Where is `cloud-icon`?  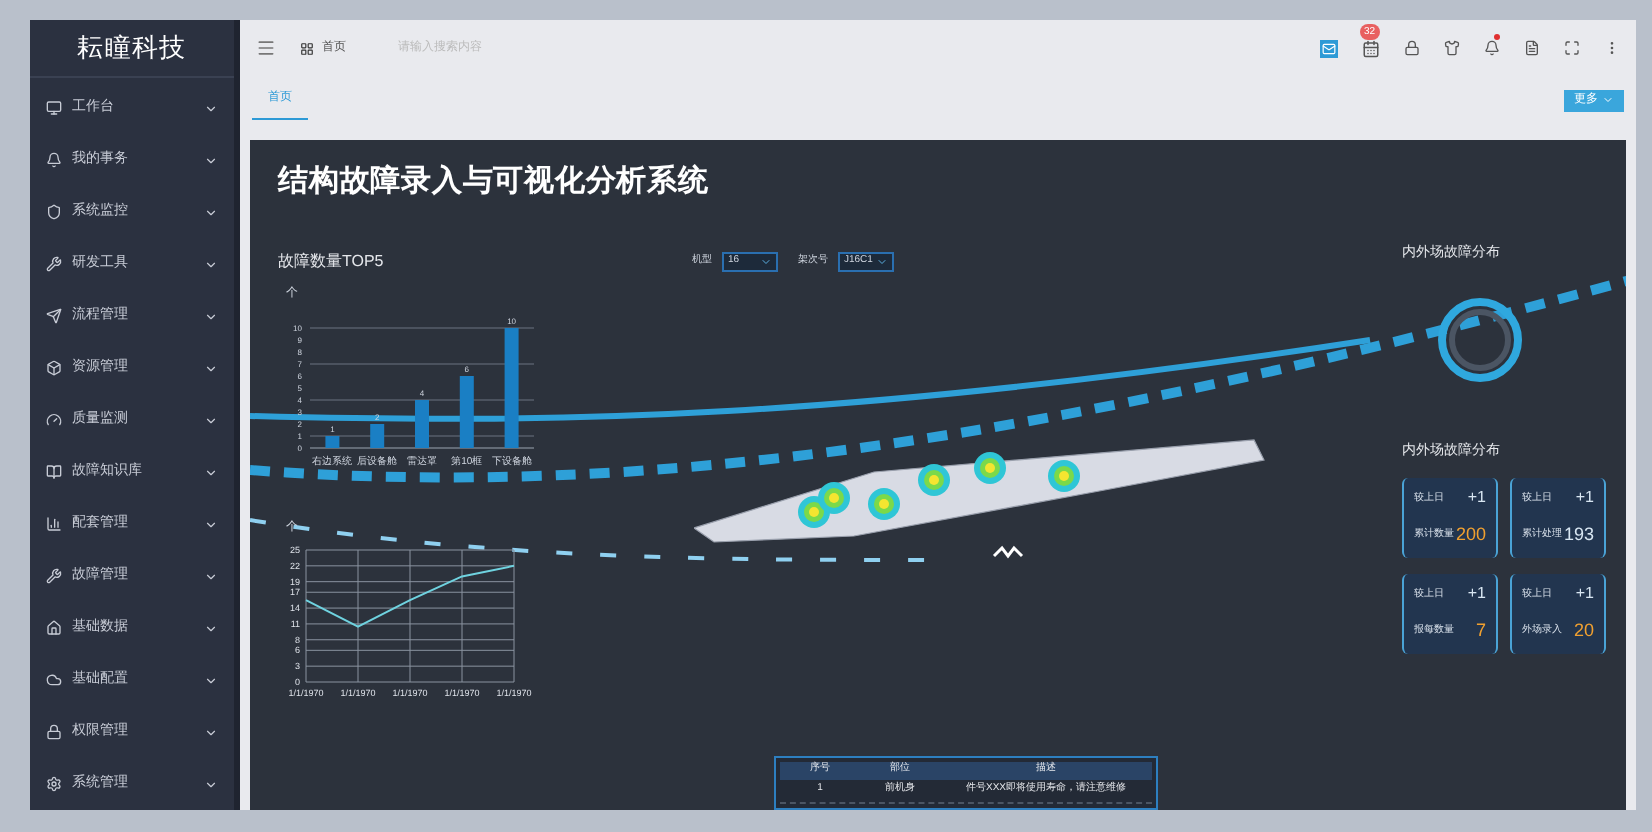
cloud-icon is located at coordinates (54, 680).